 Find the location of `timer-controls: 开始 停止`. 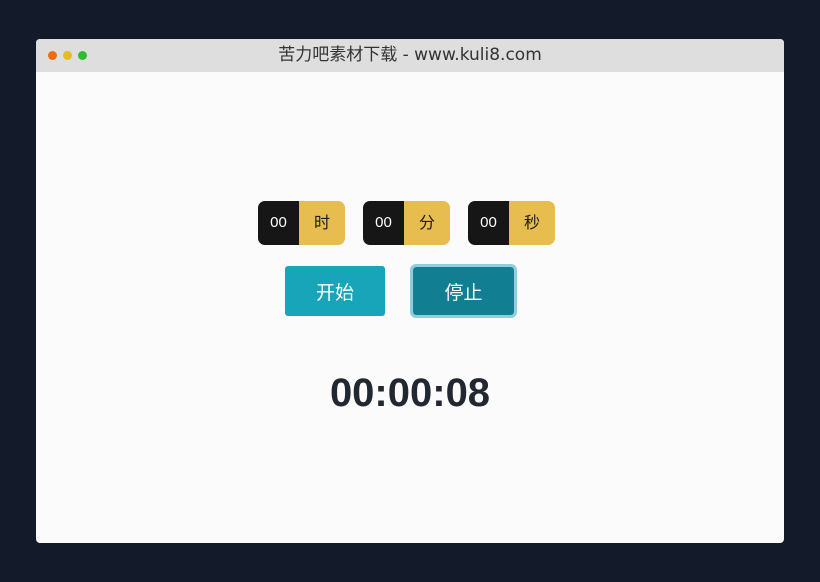

timer-controls: 开始 停止 is located at coordinates (401, 291).